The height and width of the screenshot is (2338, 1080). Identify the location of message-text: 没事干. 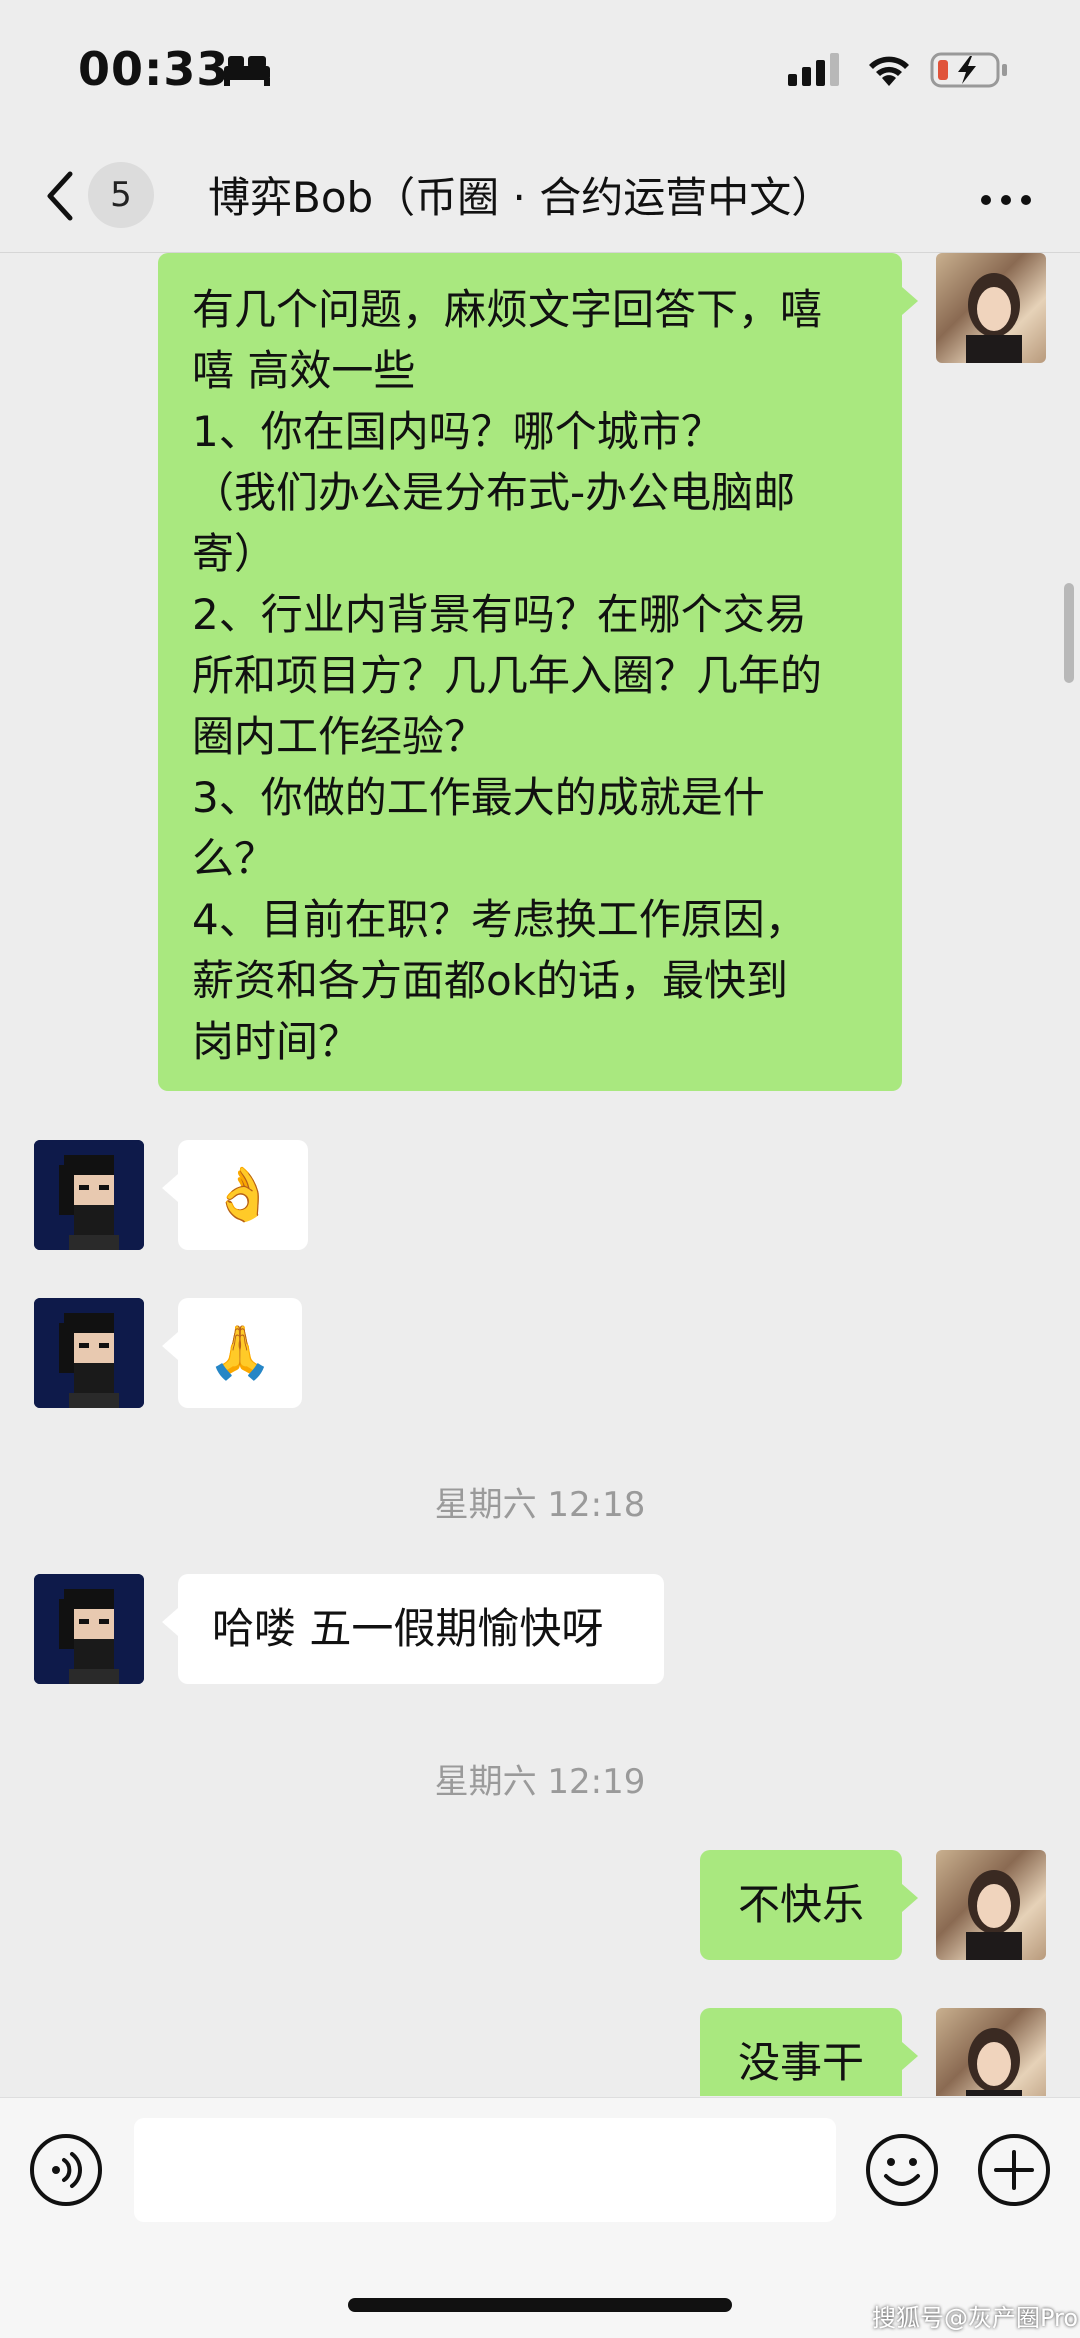
(800, 2062).